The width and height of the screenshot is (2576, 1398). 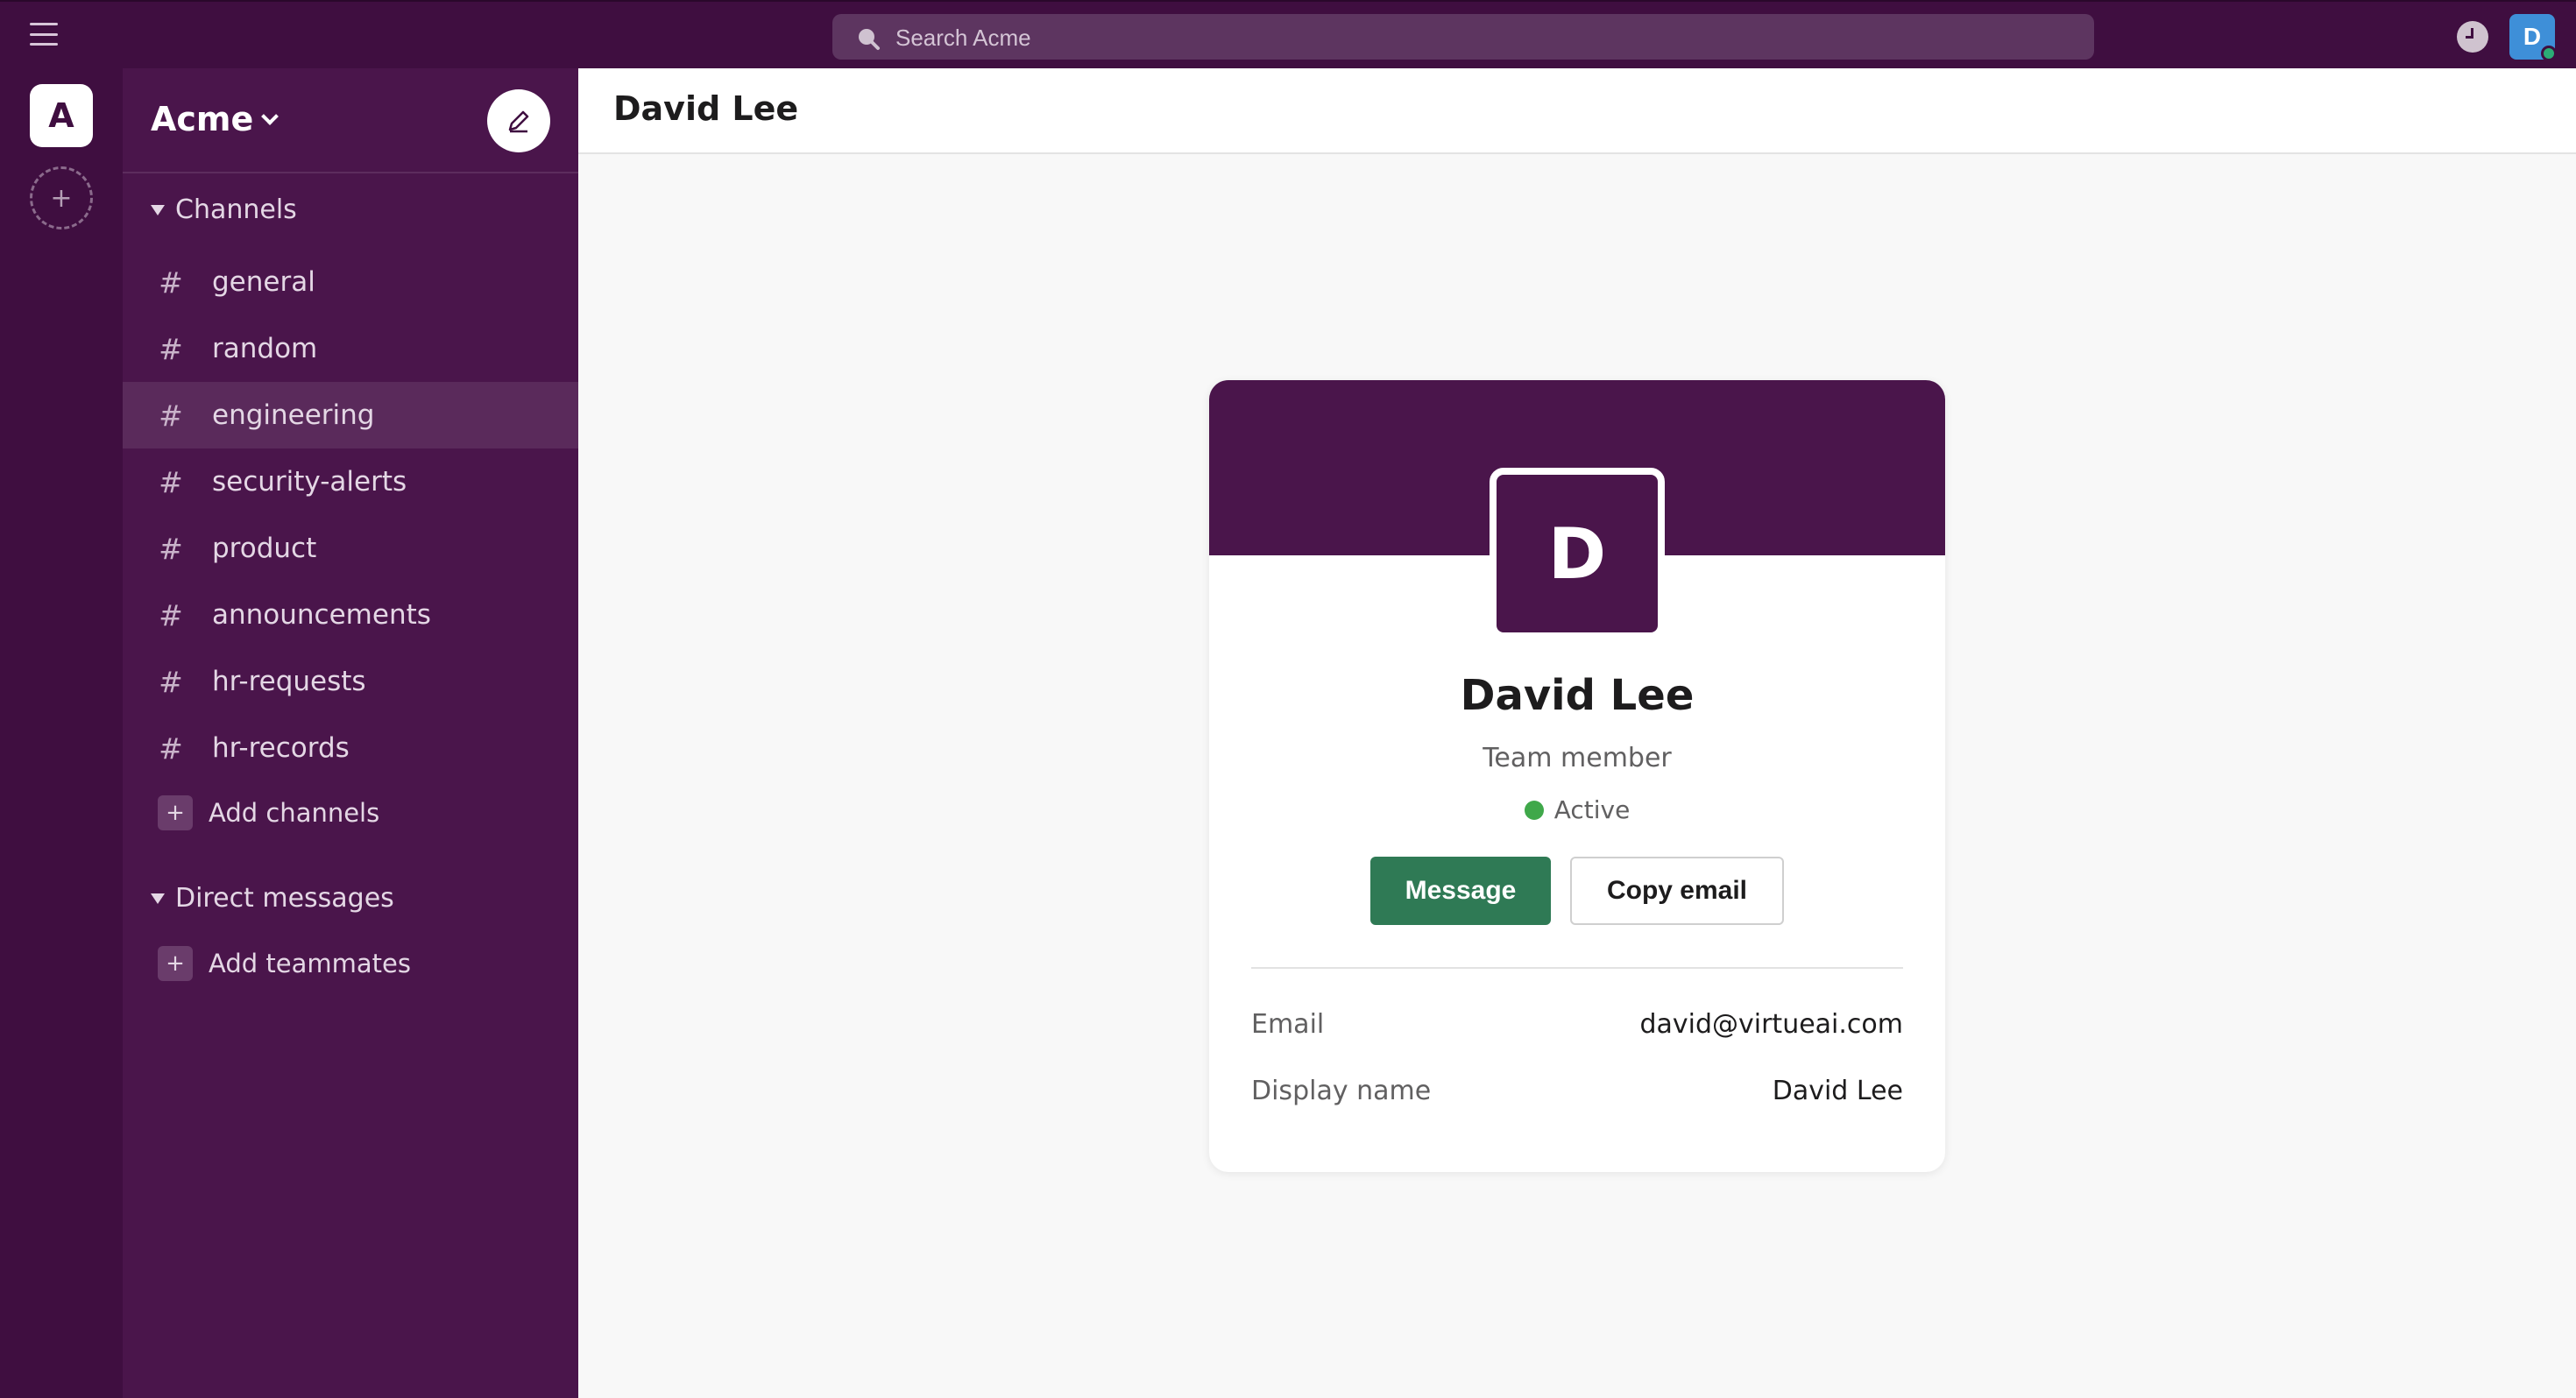 What do you see at coordinates (2549, 53) in the screenshot?
I see `presence-indicator` at bounding box center [2549, 53].